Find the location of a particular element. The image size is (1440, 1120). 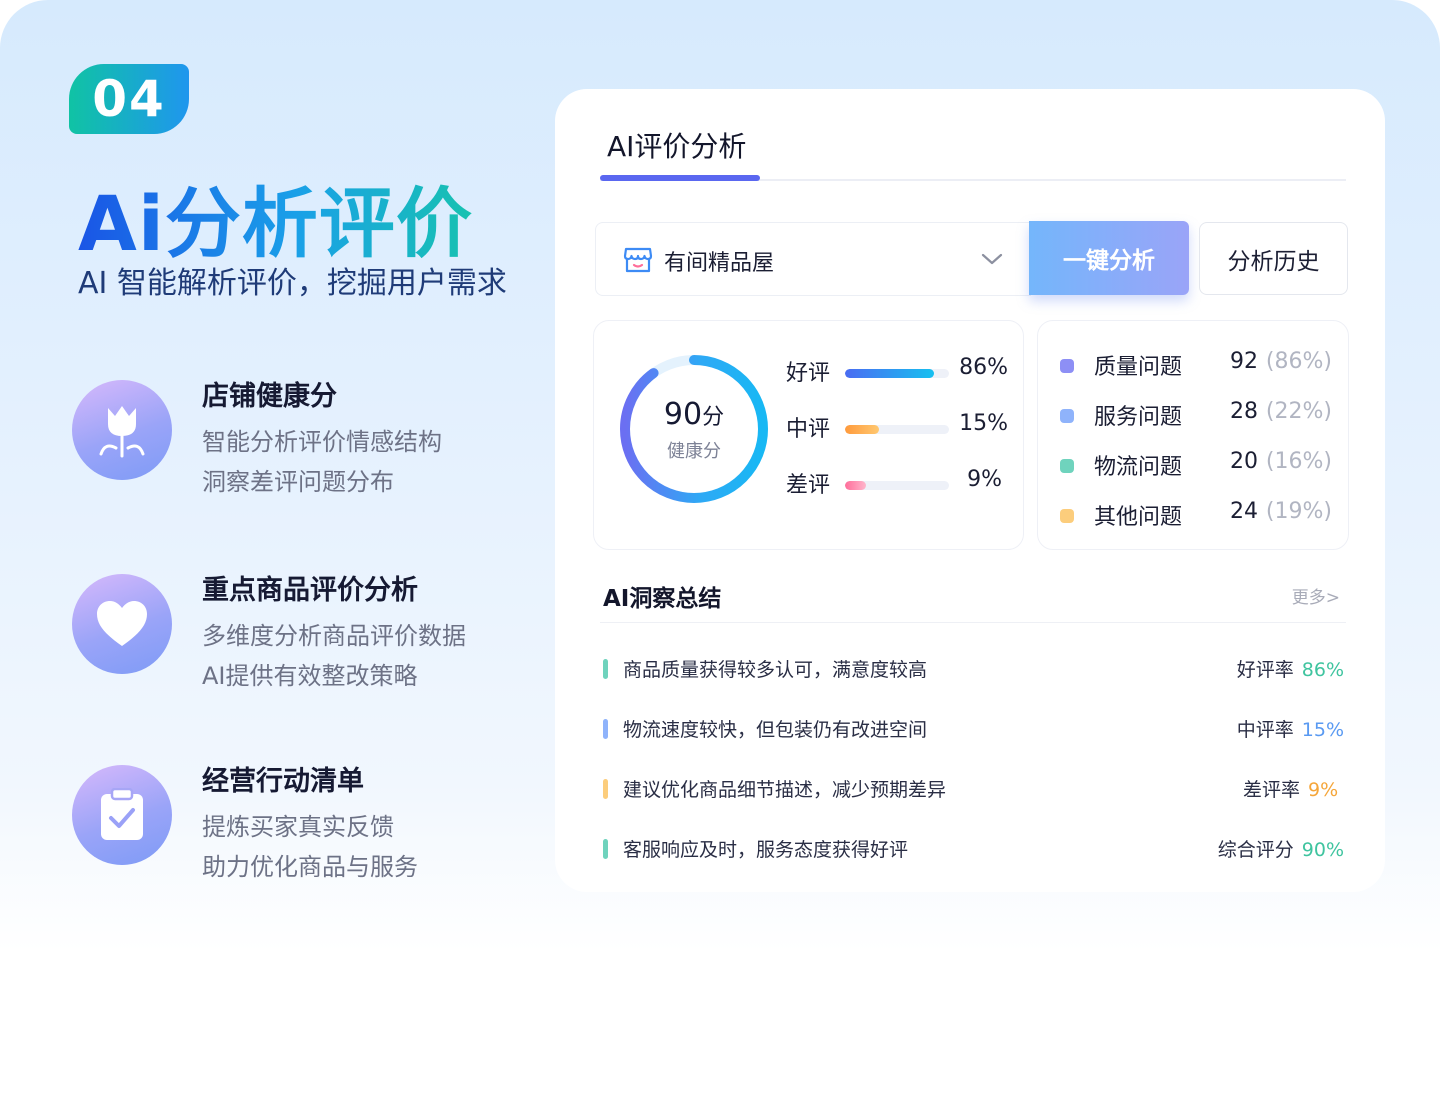

tab-active-indicator is located at coordinates (680, 178).